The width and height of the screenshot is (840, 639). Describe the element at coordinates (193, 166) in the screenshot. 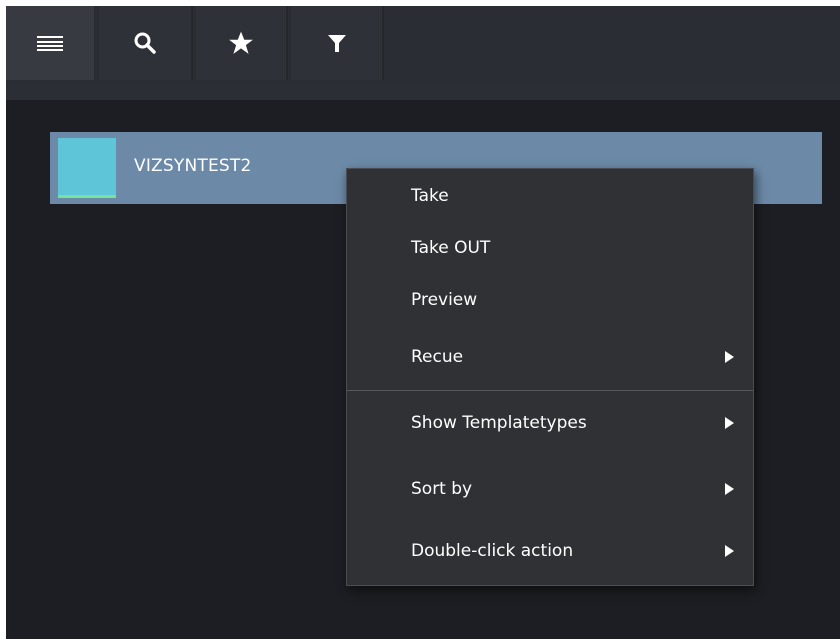

I see `item-label: VIZSYNTEST2` at that location.